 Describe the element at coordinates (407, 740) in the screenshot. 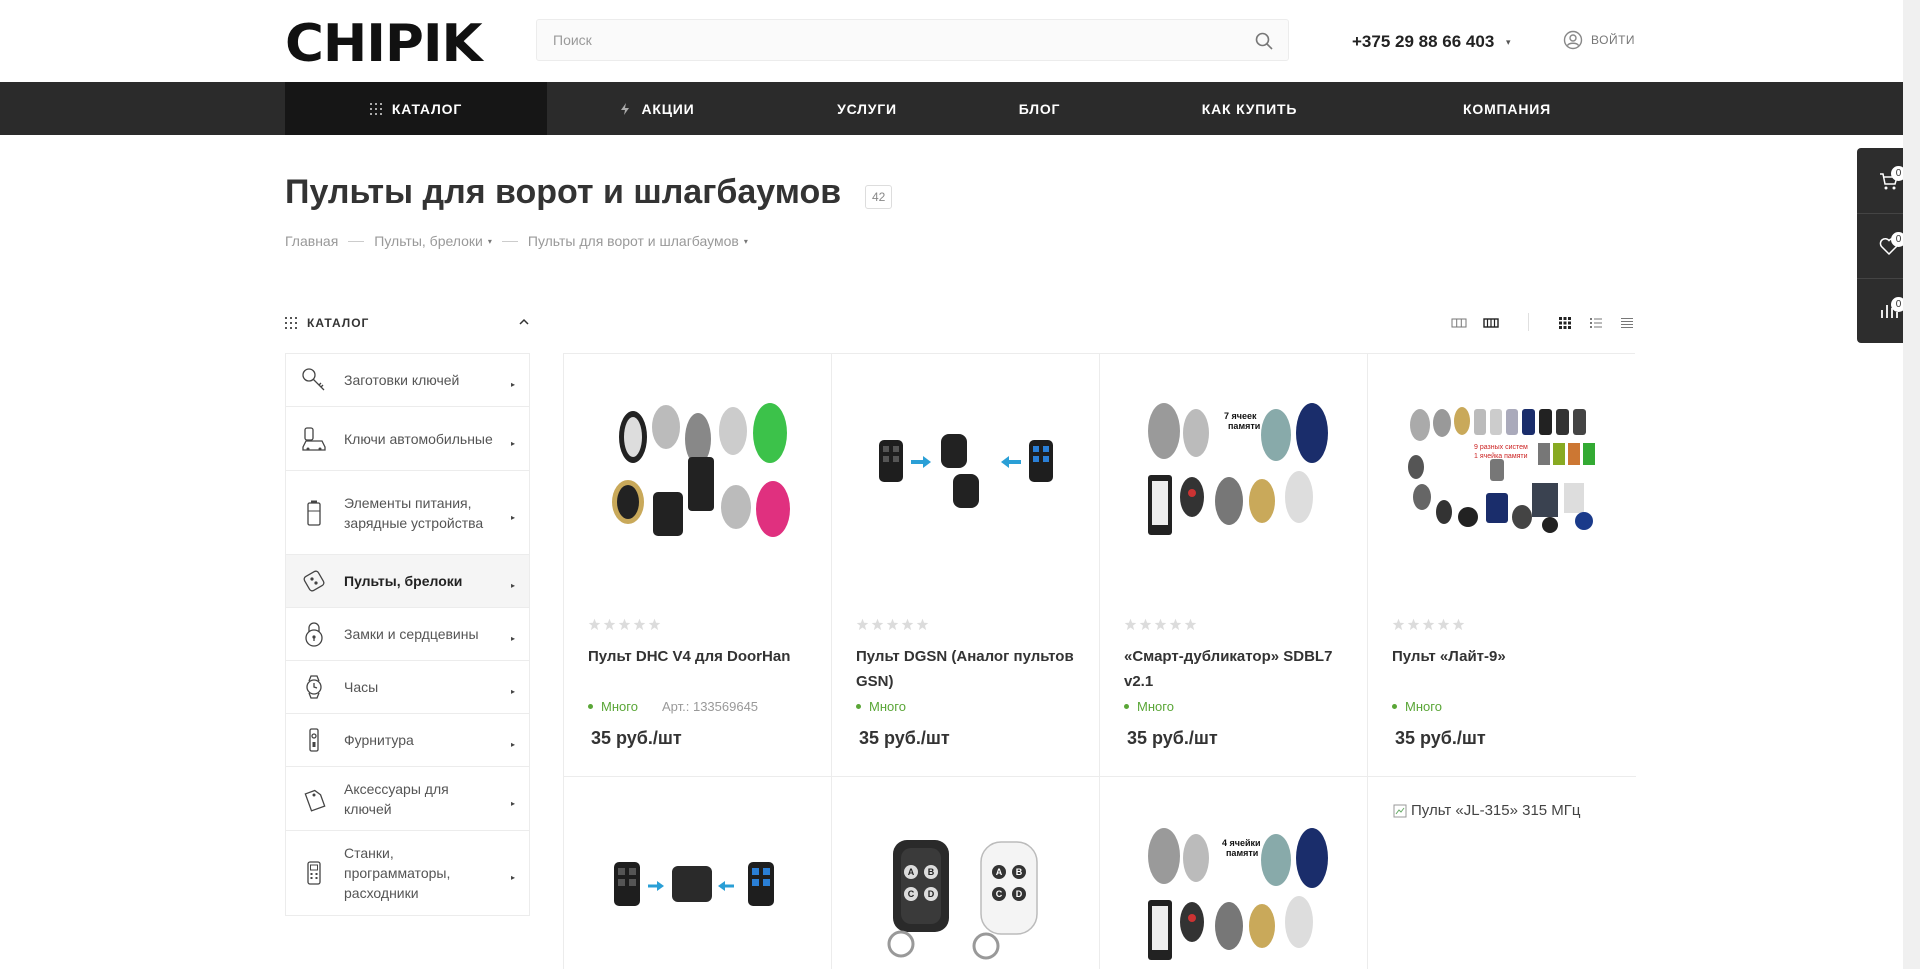

I see `sidebar-item-hardware: Фурнитура ▸` at that location.